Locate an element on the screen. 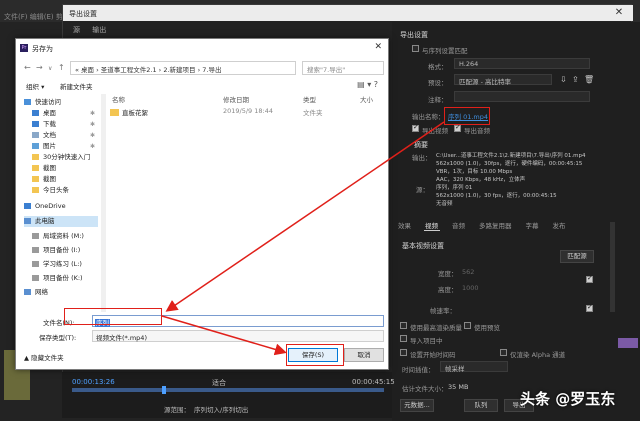 This screenshot has height=421, width=640. arrow-to-save is located at coordinates (224, 335).